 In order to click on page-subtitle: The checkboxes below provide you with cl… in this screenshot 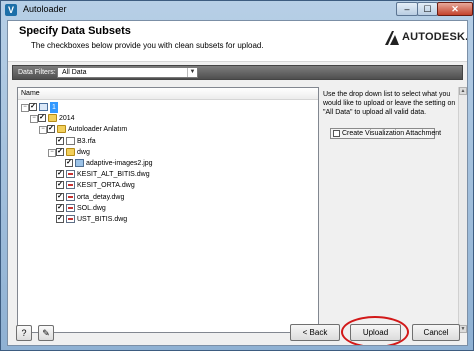, I will do `click(147, 45)`.